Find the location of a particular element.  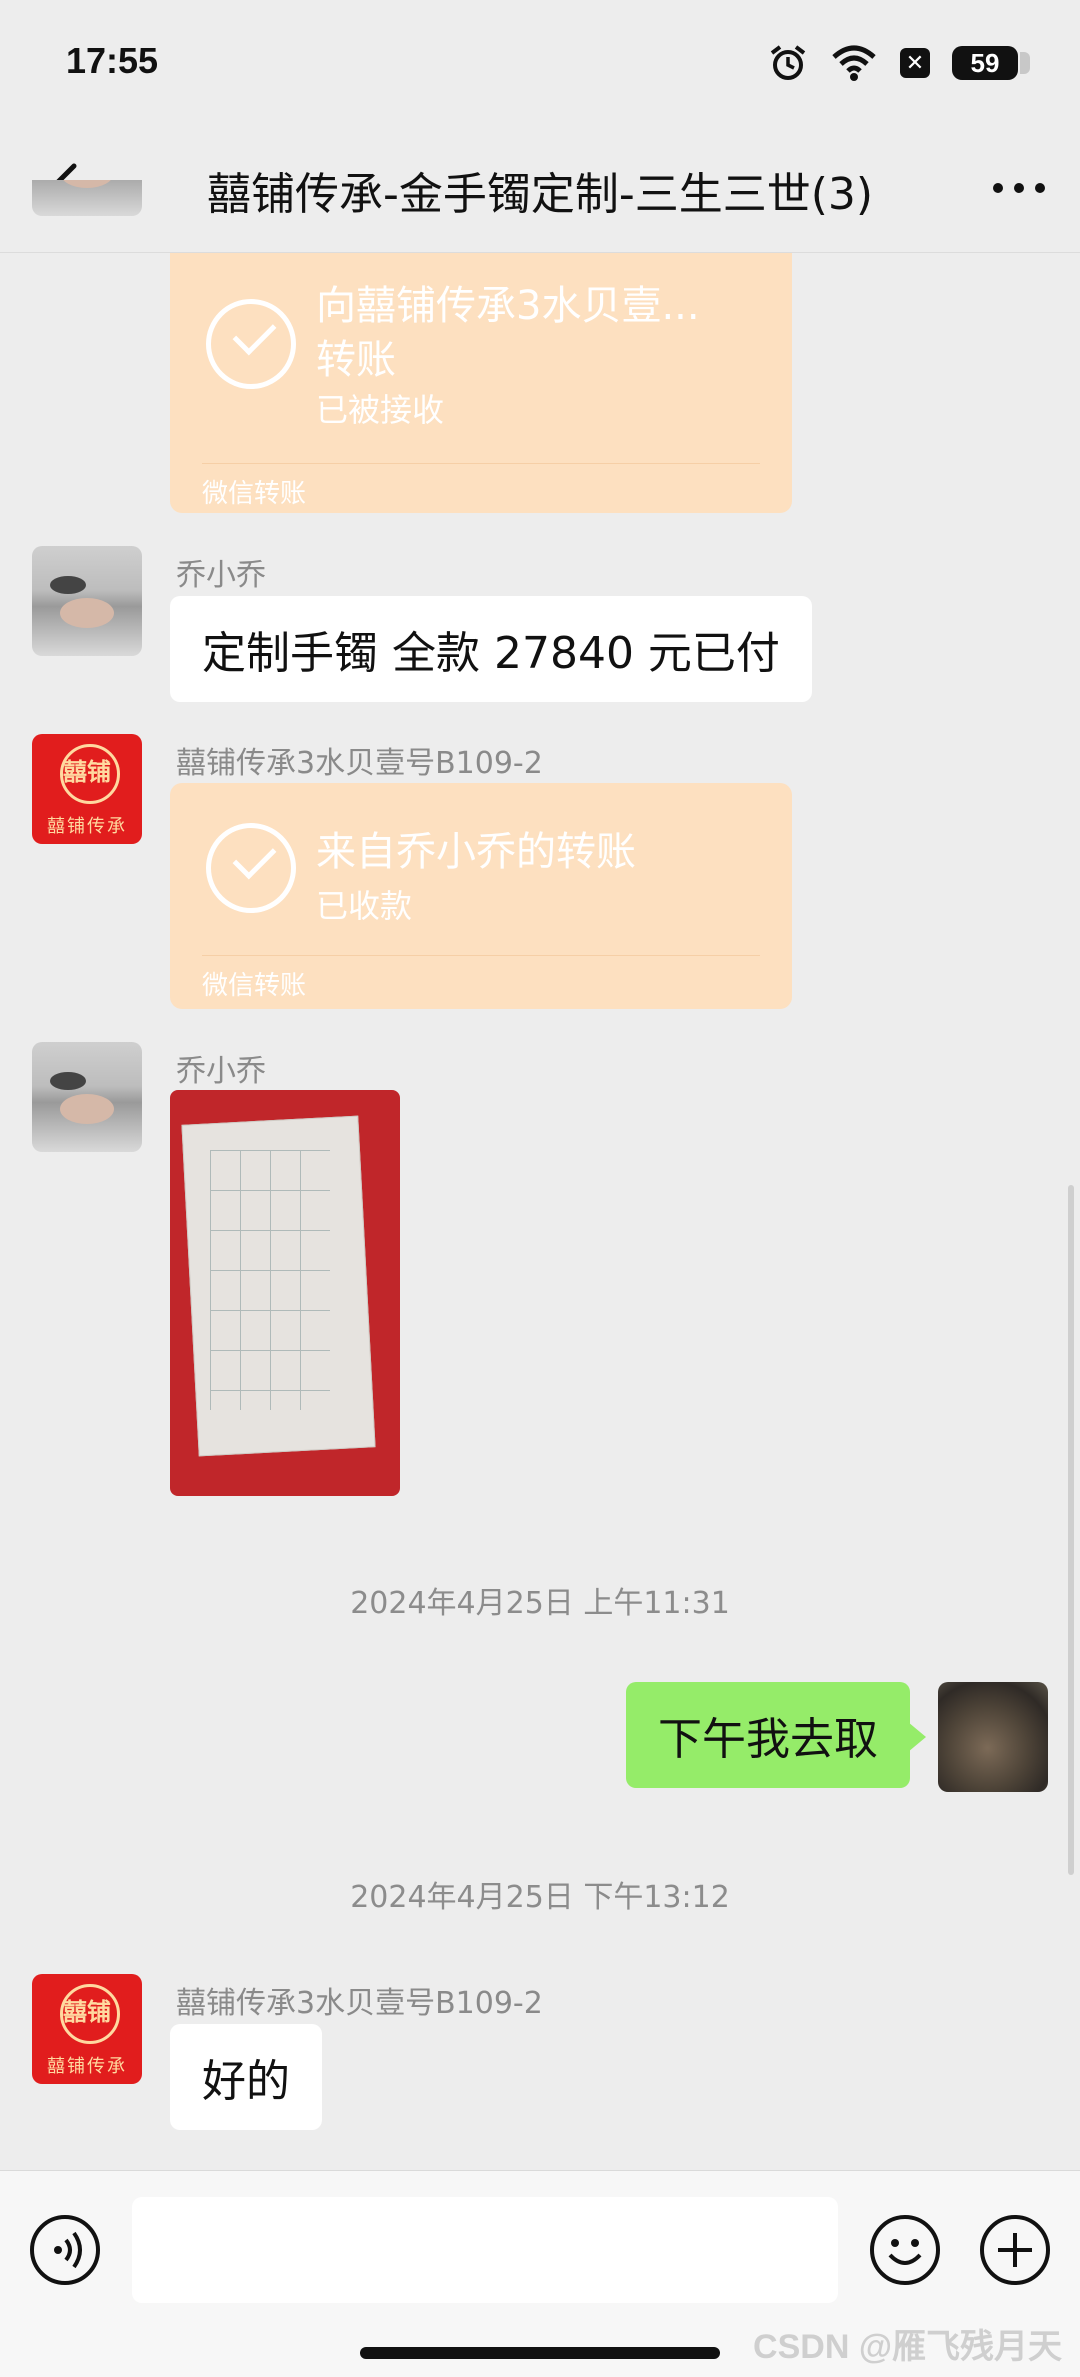

message-bubble-outgoing: 下午我去取 is located at coordinates (768, 1735).